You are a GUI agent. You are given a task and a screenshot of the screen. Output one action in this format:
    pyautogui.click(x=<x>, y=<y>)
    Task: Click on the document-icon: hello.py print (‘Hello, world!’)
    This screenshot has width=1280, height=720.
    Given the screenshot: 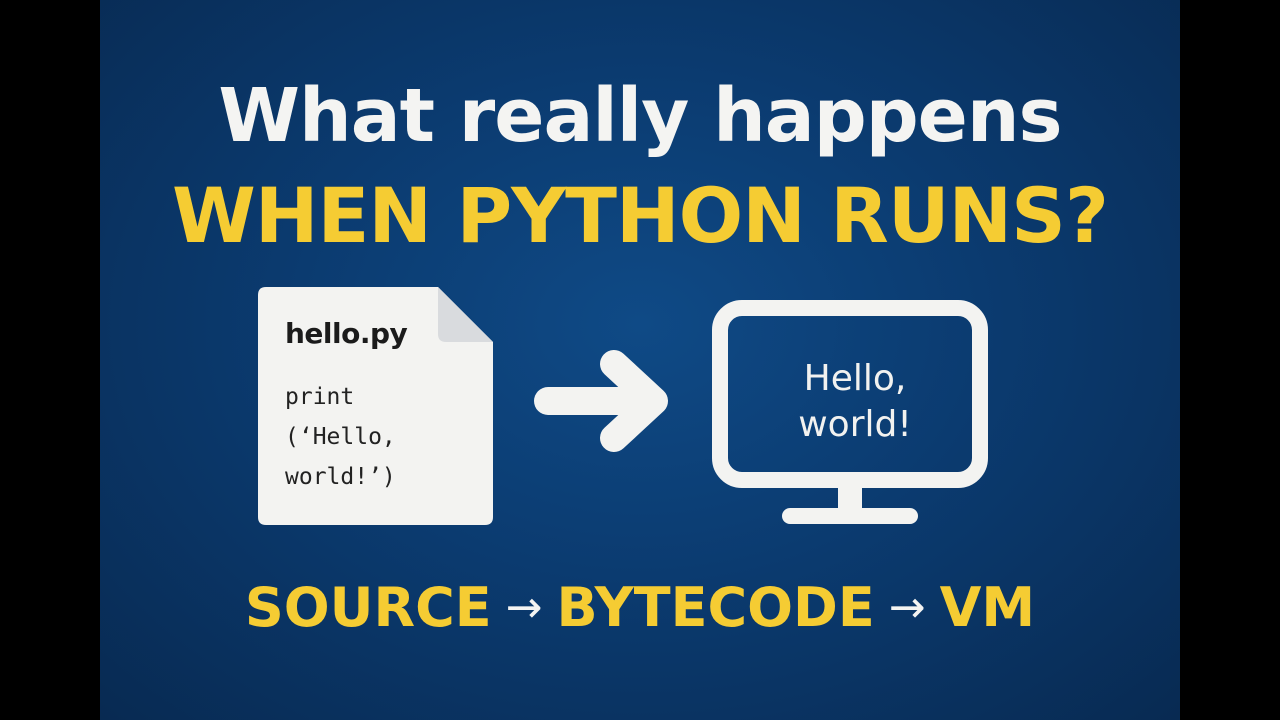 What is the action you would take?
    pyautogui.click(x=375, y=406)
    